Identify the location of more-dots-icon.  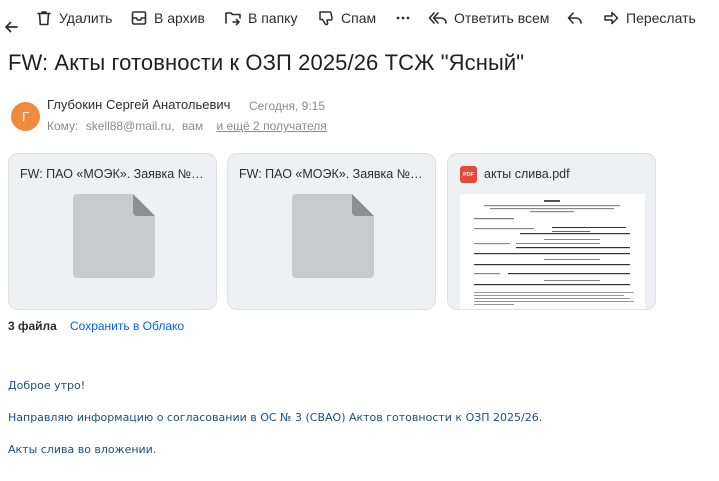
(403, 18).